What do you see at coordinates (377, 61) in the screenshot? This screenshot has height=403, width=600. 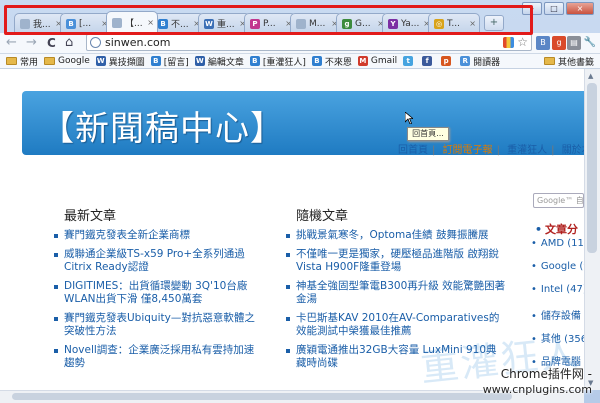 I see `bookmark-8: M Gmail` at bounding box center [377, 61].